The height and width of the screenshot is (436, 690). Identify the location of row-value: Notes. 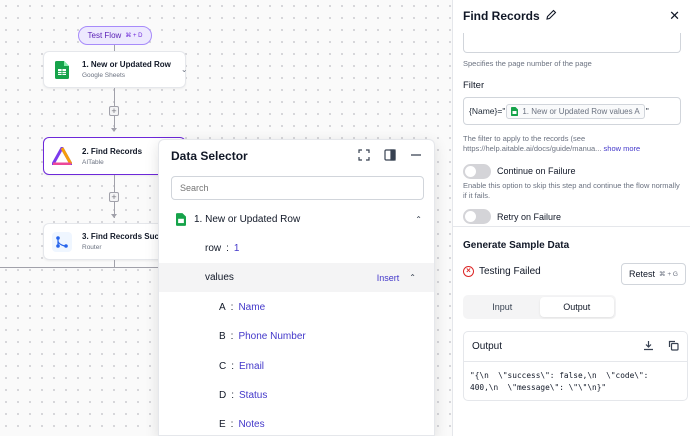
(251, 424).